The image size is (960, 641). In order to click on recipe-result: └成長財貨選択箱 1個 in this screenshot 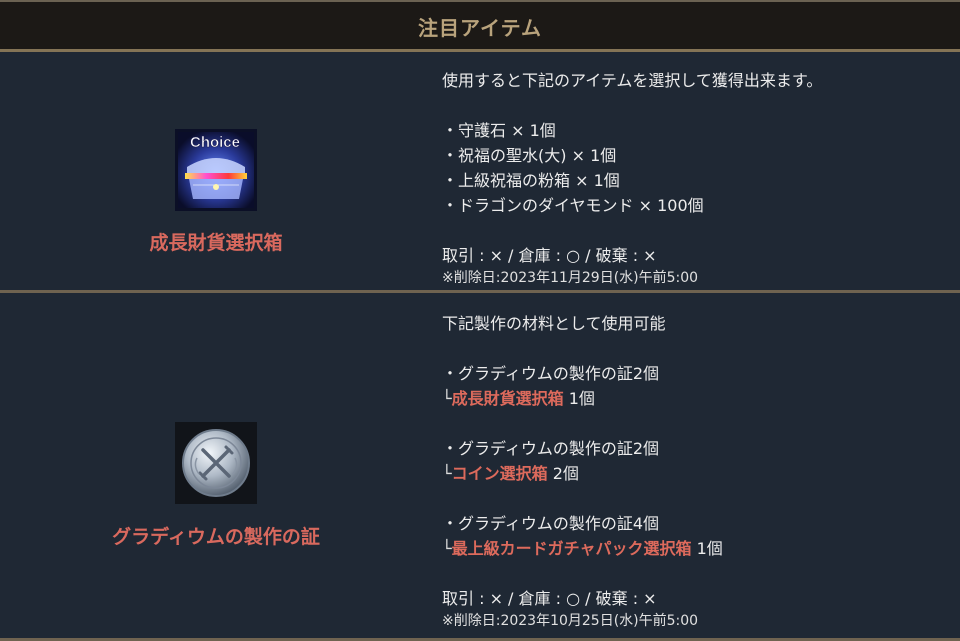, I will do `click(518, 398)`.